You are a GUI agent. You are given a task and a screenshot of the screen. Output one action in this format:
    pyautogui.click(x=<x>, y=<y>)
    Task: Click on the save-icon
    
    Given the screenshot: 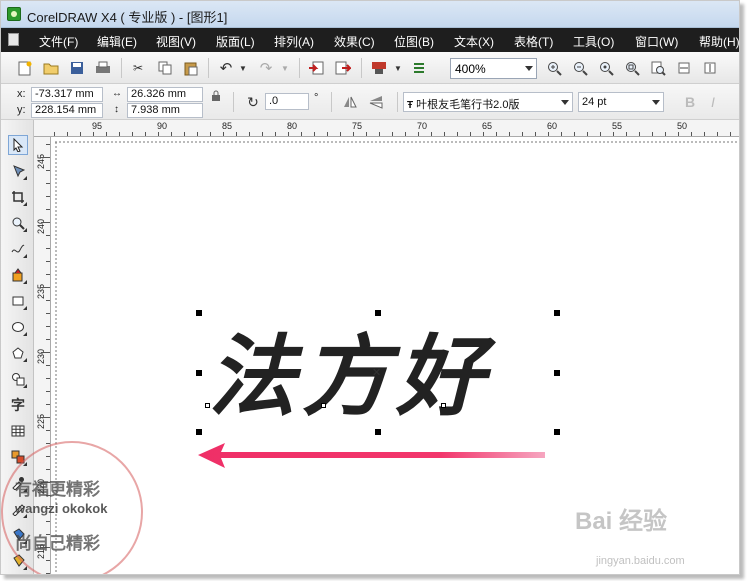 What is the action you would take?
    pyautogui.click(x=77, y=68)
    